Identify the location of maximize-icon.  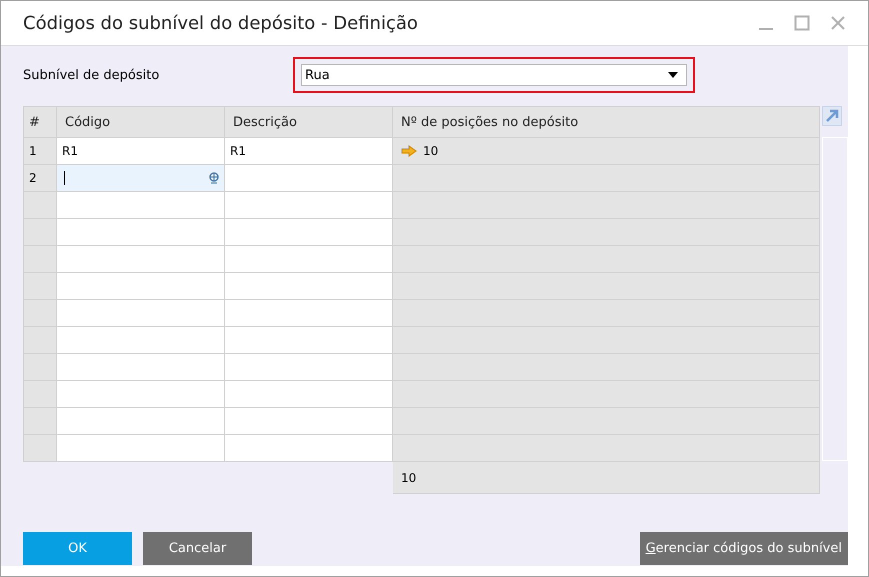
(802, 23).